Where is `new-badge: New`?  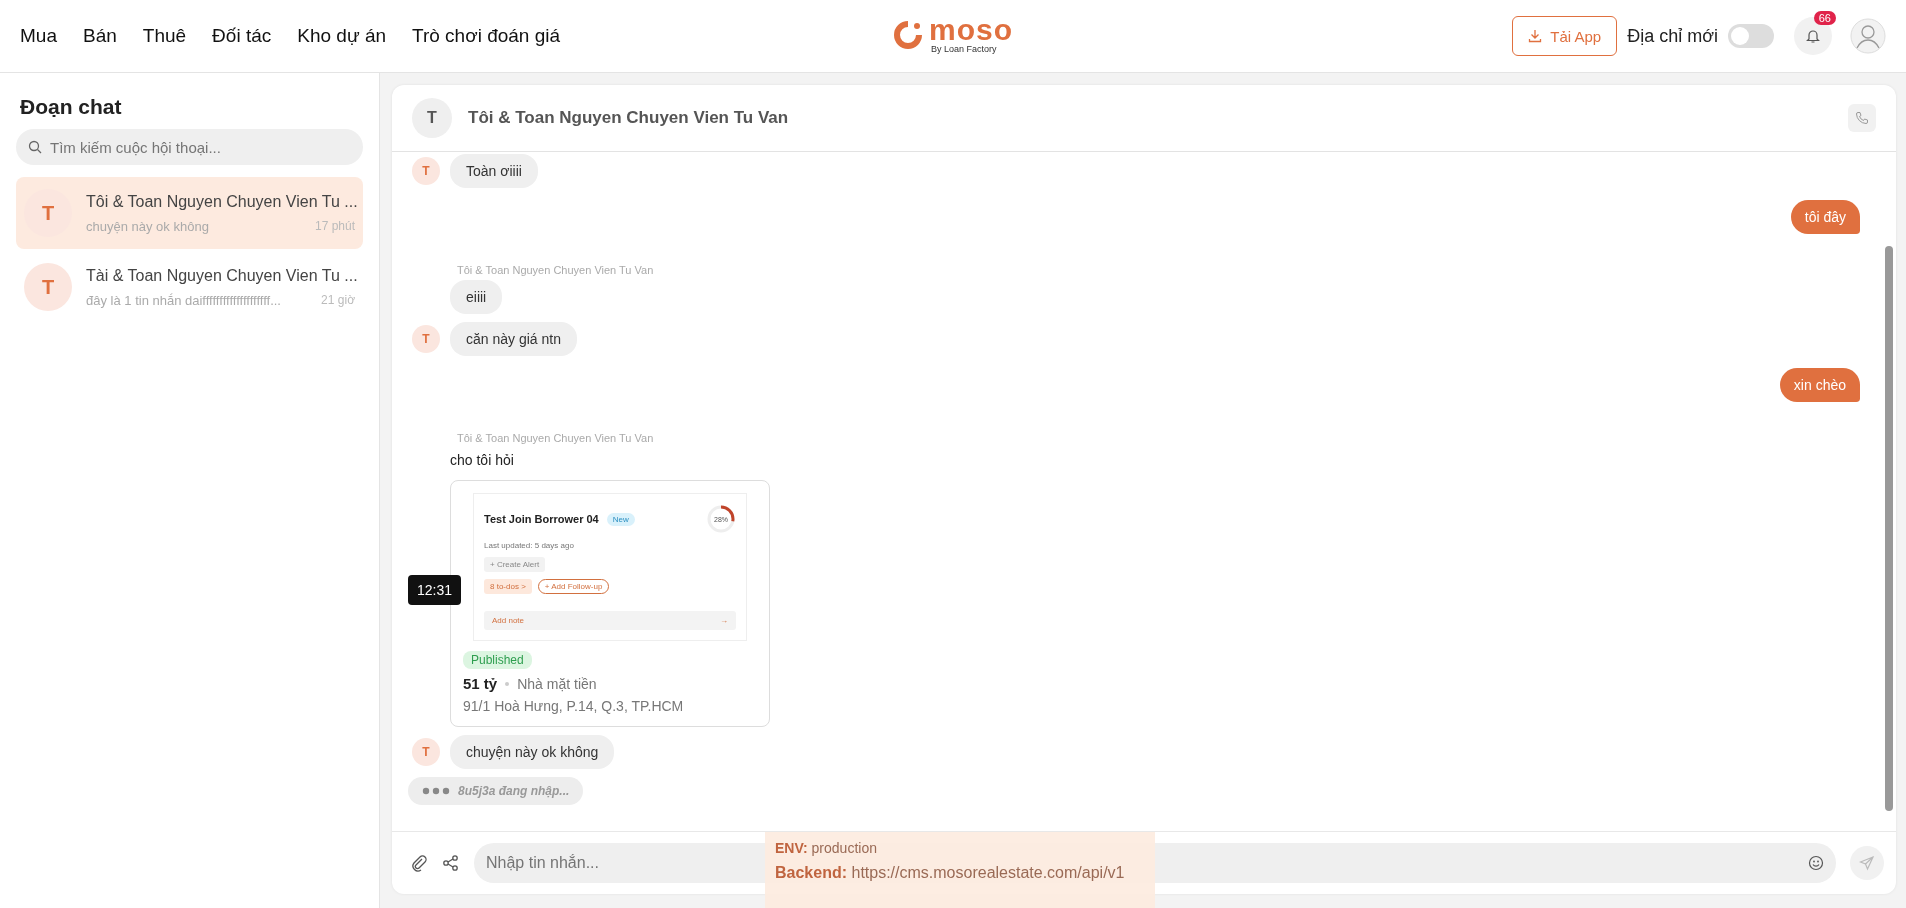 new-badge: New is located at coordinates (620, 519).